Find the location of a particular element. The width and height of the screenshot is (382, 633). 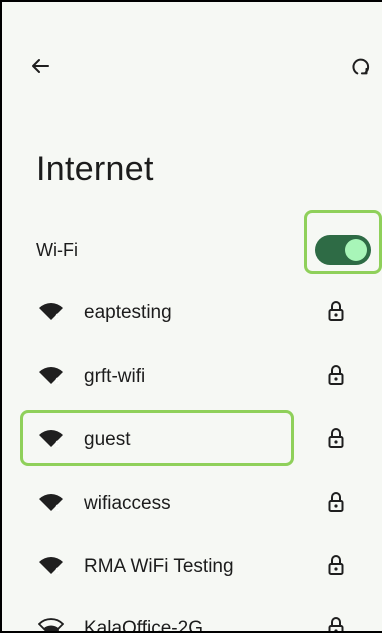

network-row-grft-wifi: 6 grft-wifi is located at coordinates (192, 376).